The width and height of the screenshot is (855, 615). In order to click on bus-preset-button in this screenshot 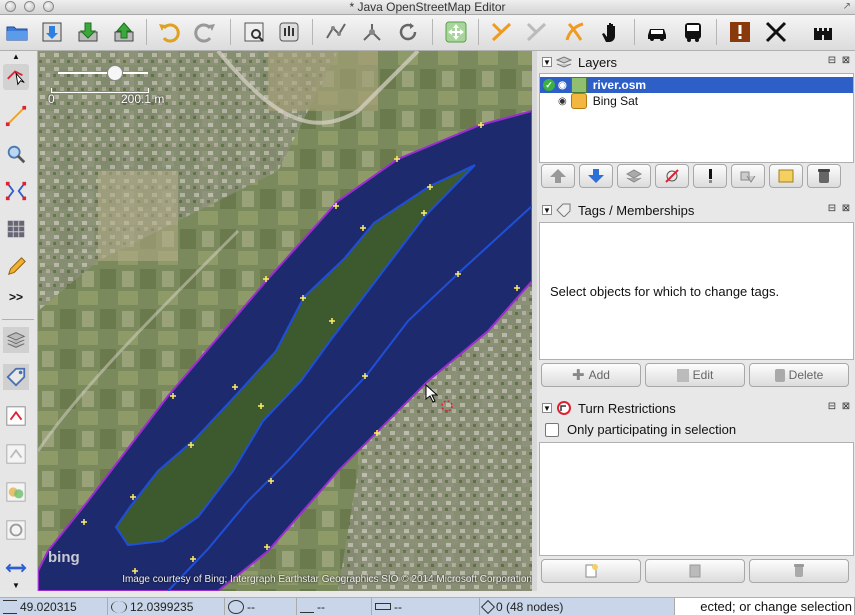, I will do `click(693, 32)`.